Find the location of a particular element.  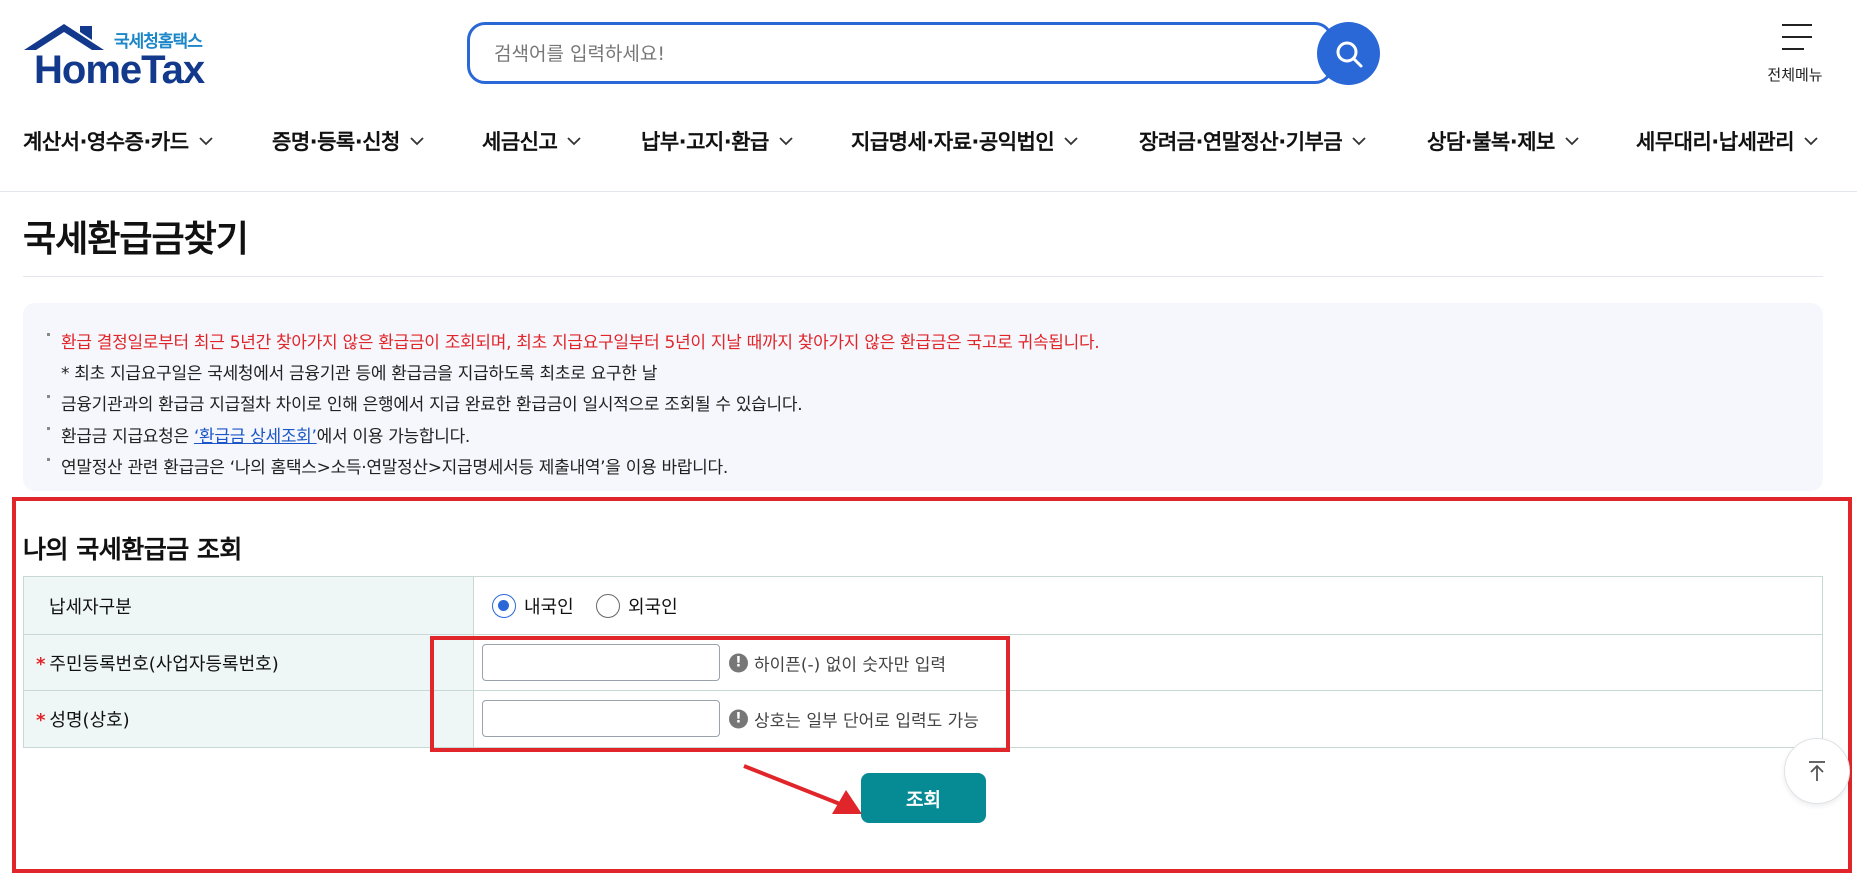

red-arrow-icon is located at coordinates (802, 789).